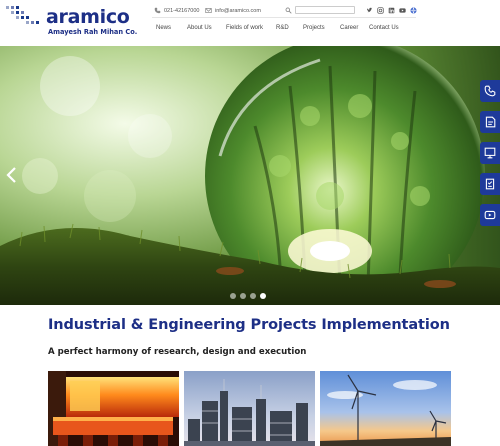 Image resolution: width=500 pixels, height=446 pixels. I want to click on top-contact-bar: 021-42167000 info@aramico.com, so click(284, 11).